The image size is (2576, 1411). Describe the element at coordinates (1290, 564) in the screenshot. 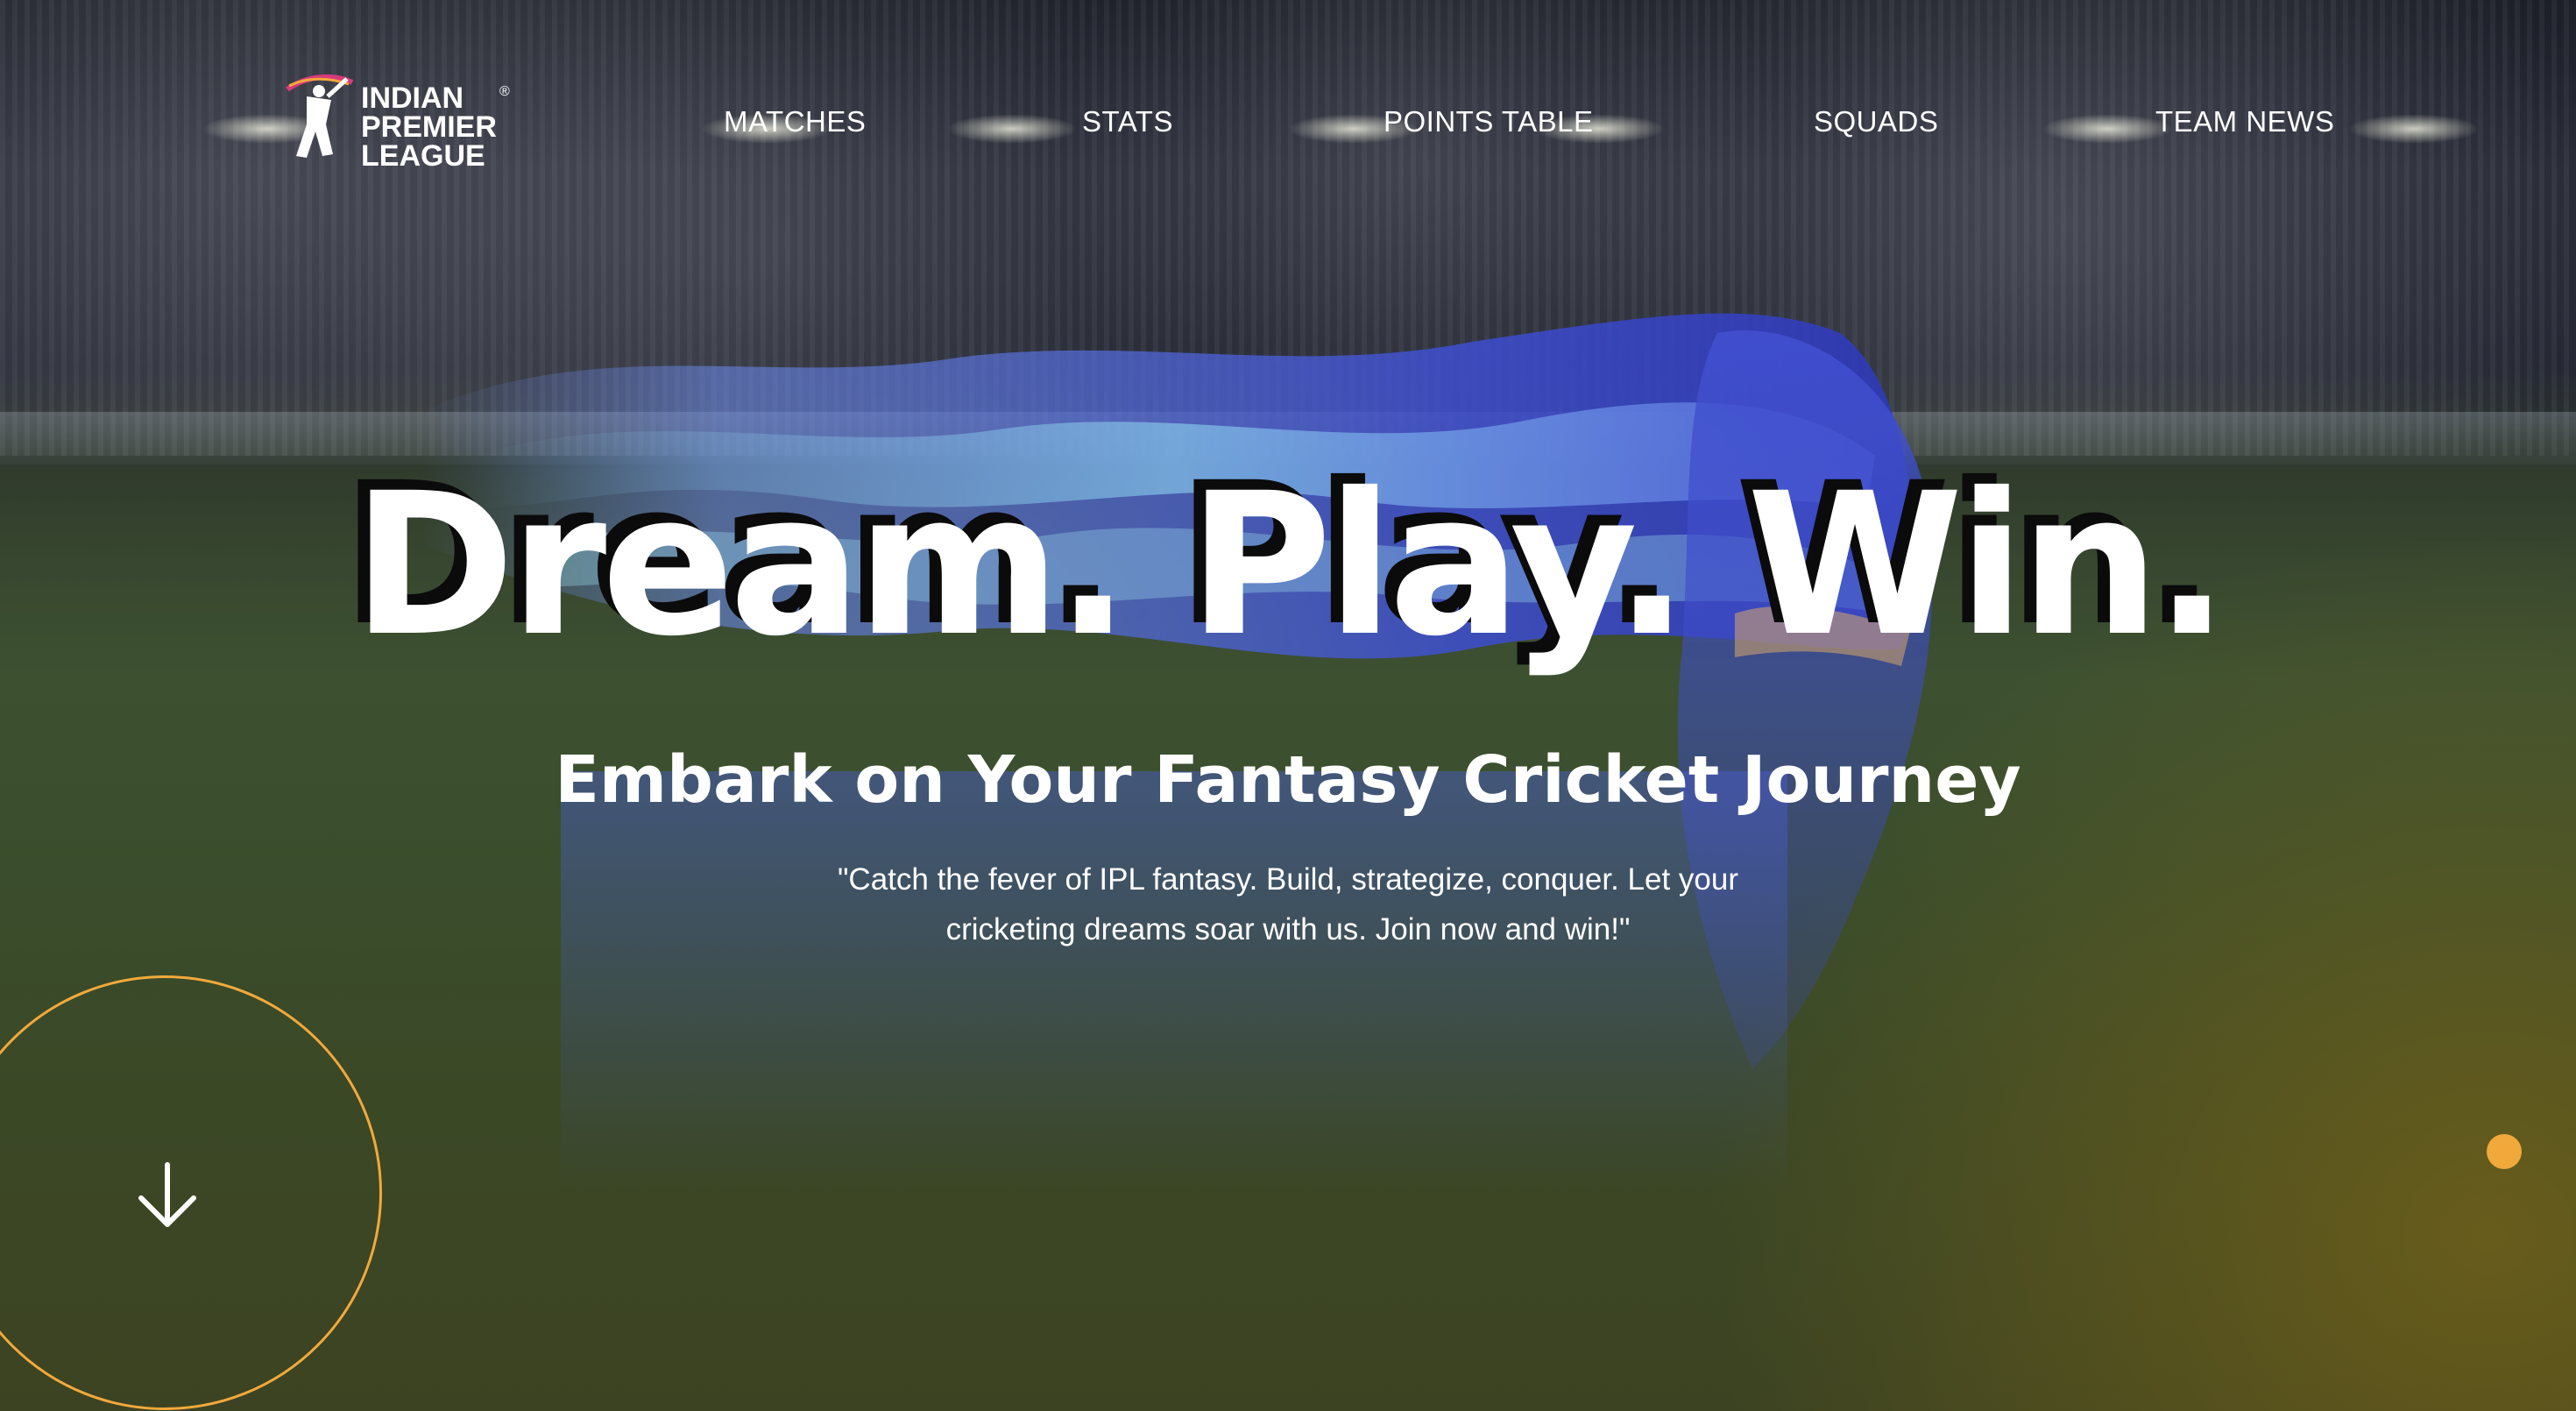

I see `hero-headline: Dream. Play. Win.` at that location.